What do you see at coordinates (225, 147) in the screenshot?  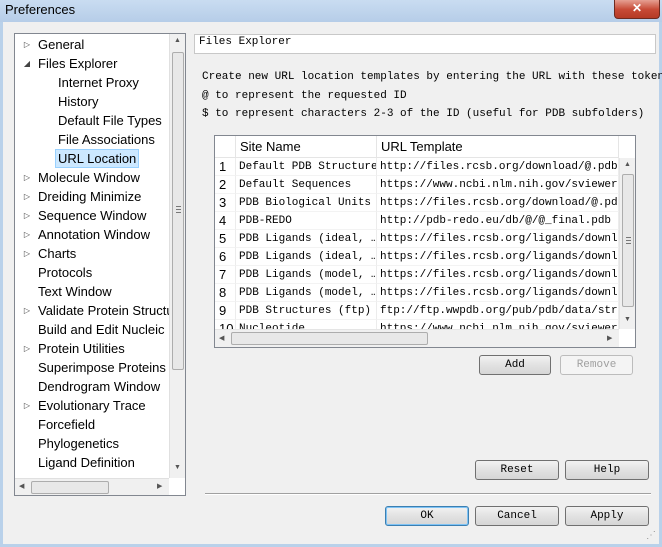 I see `column-header-number` at bounding box center [225, 147].